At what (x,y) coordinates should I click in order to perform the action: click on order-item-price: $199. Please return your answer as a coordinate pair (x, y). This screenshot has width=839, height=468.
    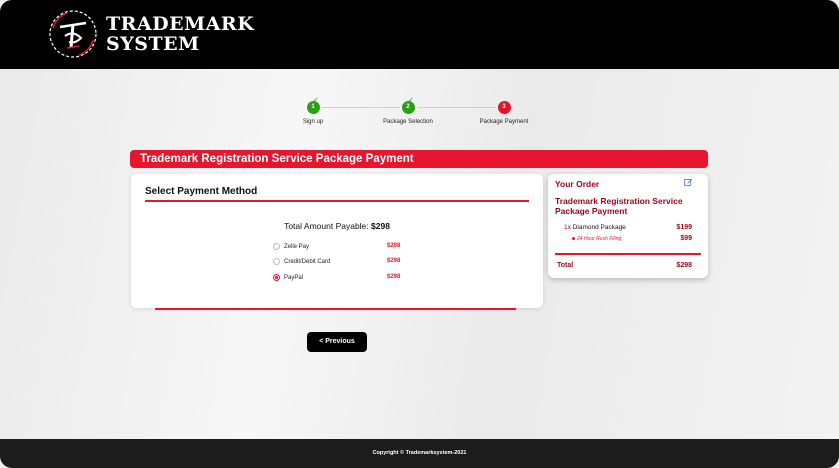
    Looking at the image, I should click on (684, 227).